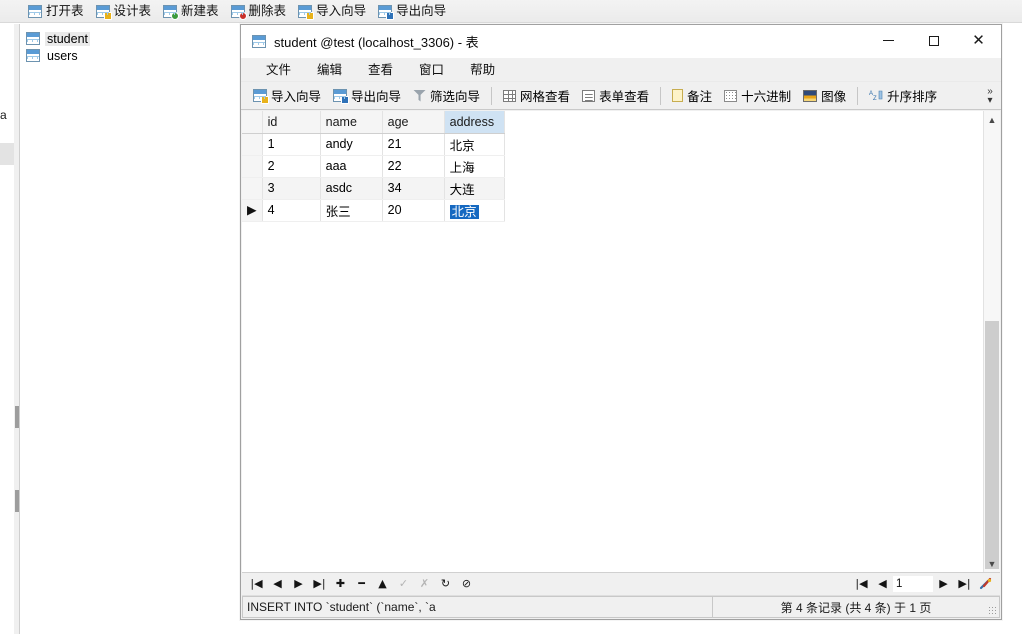  Describe the element at coordinates (134, 38) in the screenshot. I see `tree-item-student: student` at that location.